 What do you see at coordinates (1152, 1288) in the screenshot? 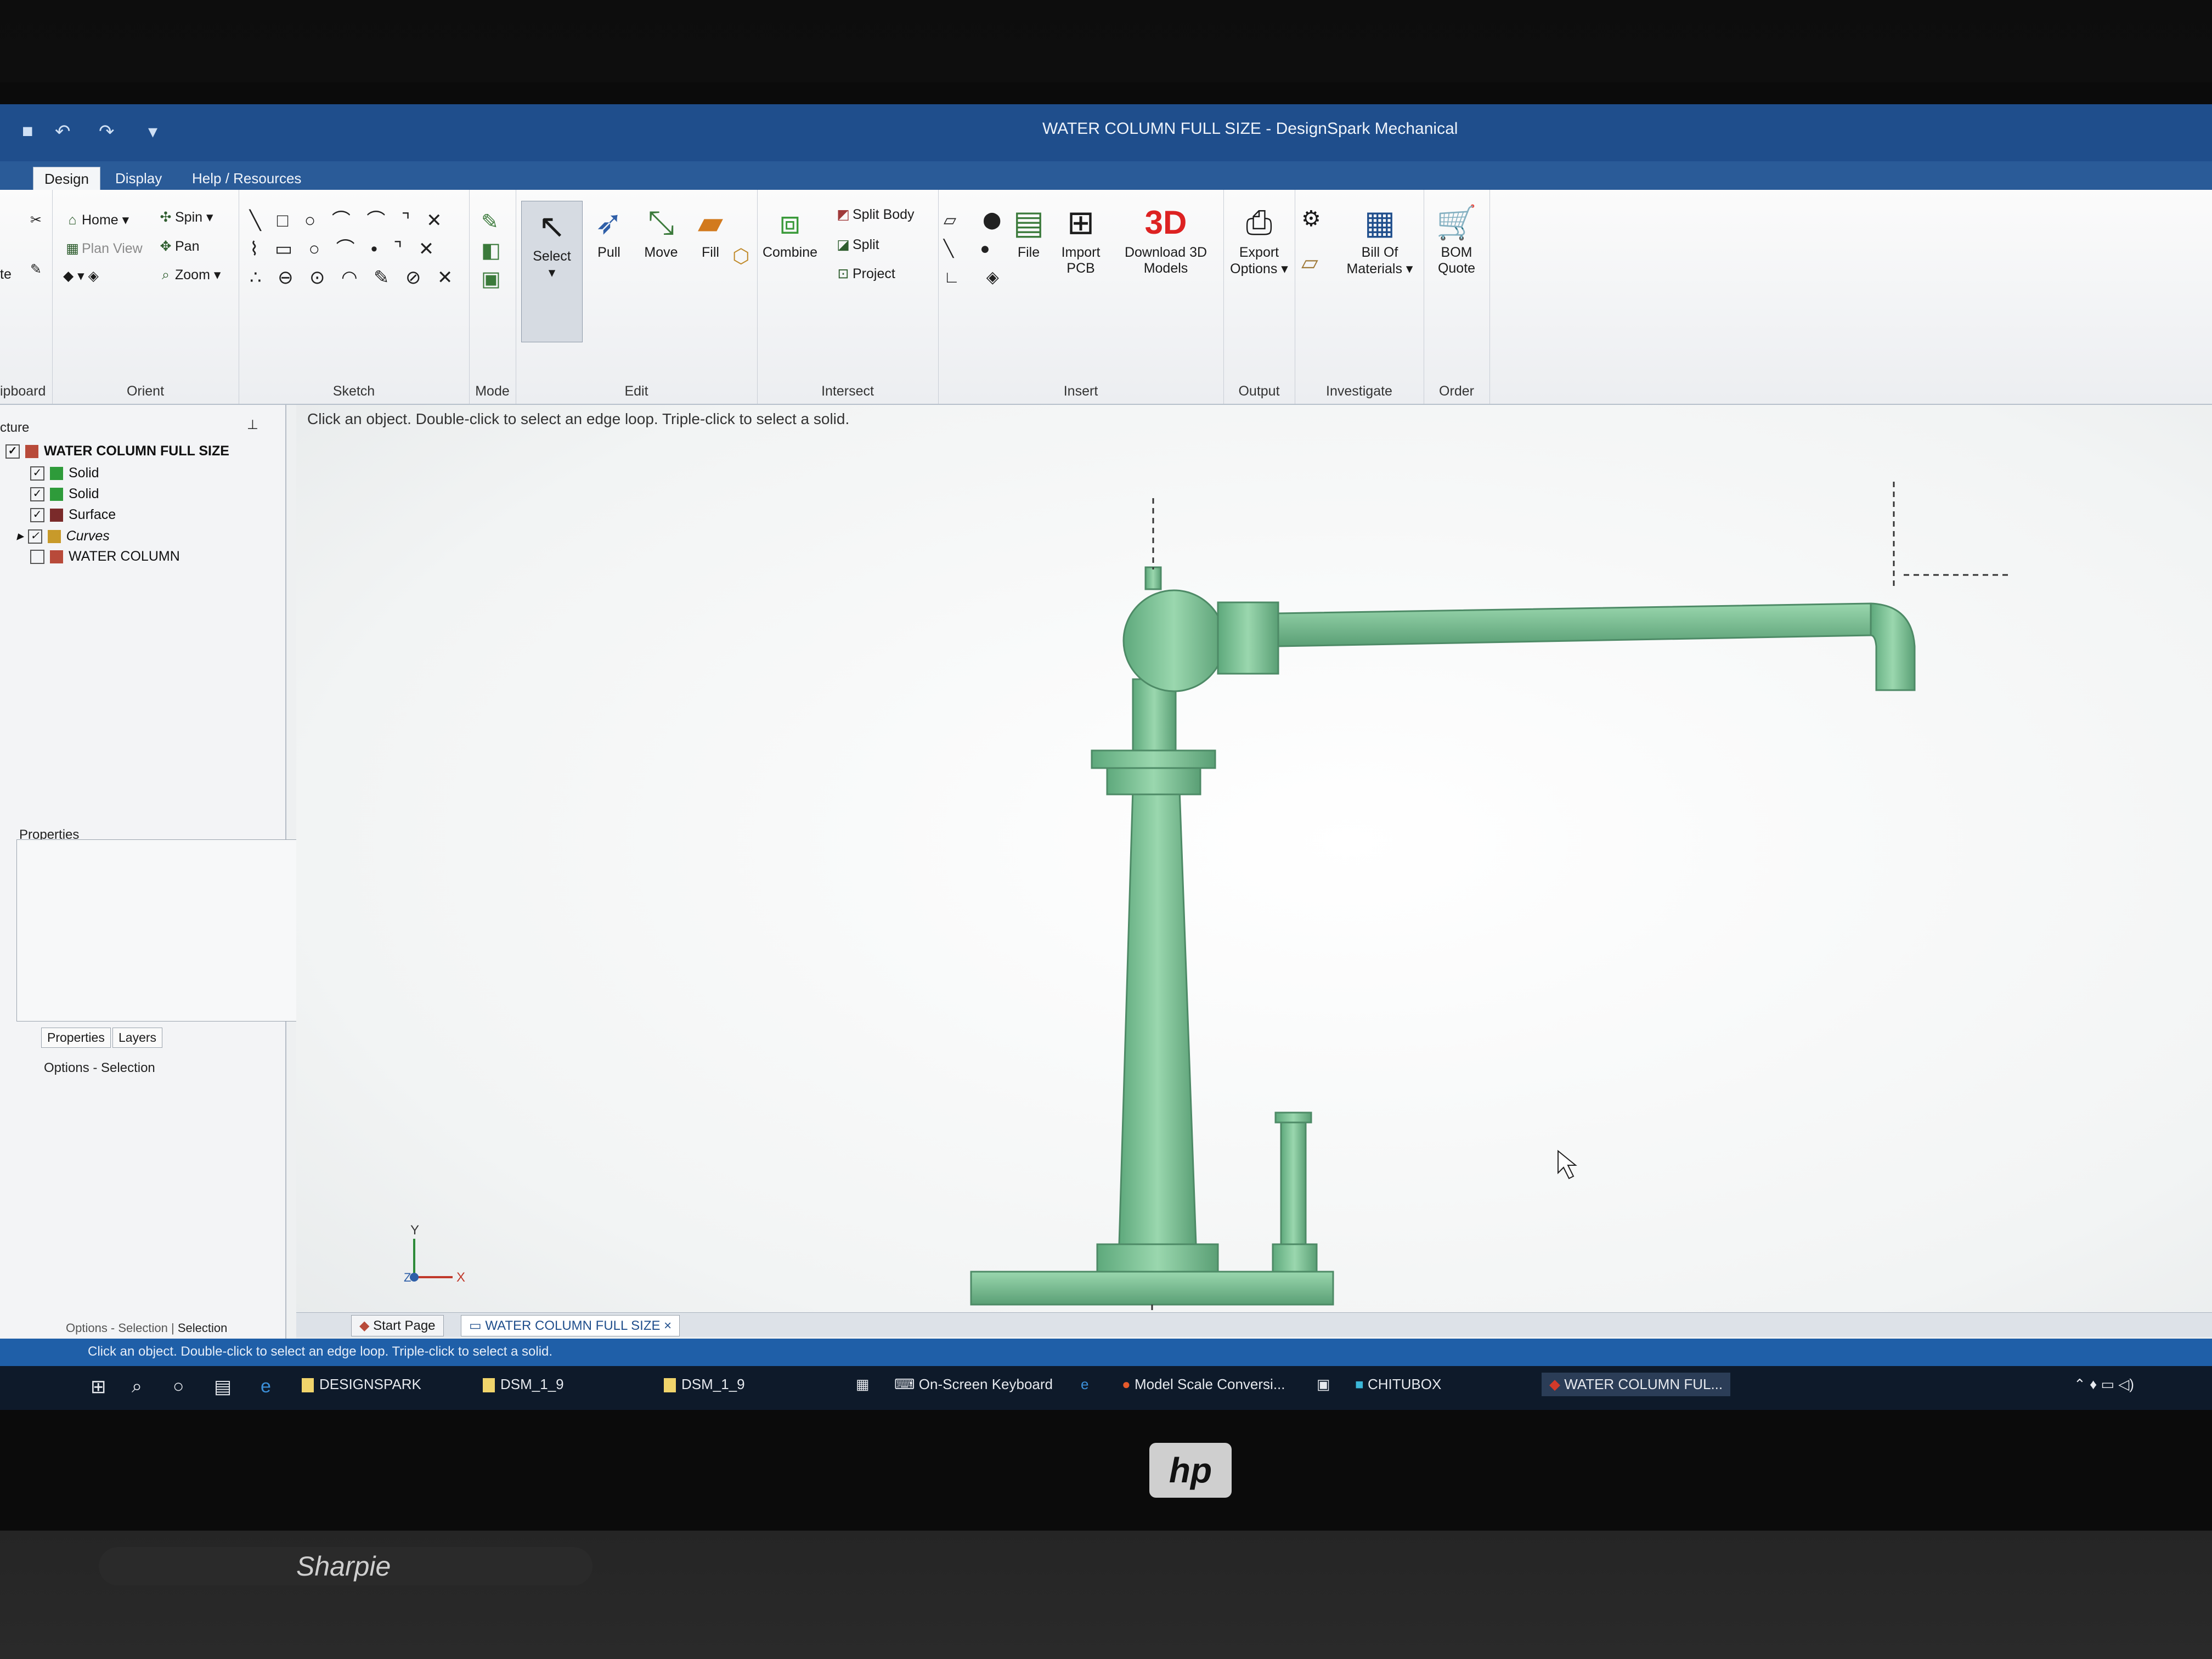
I see `base-plinth` at bounding box center [1152, 1288].